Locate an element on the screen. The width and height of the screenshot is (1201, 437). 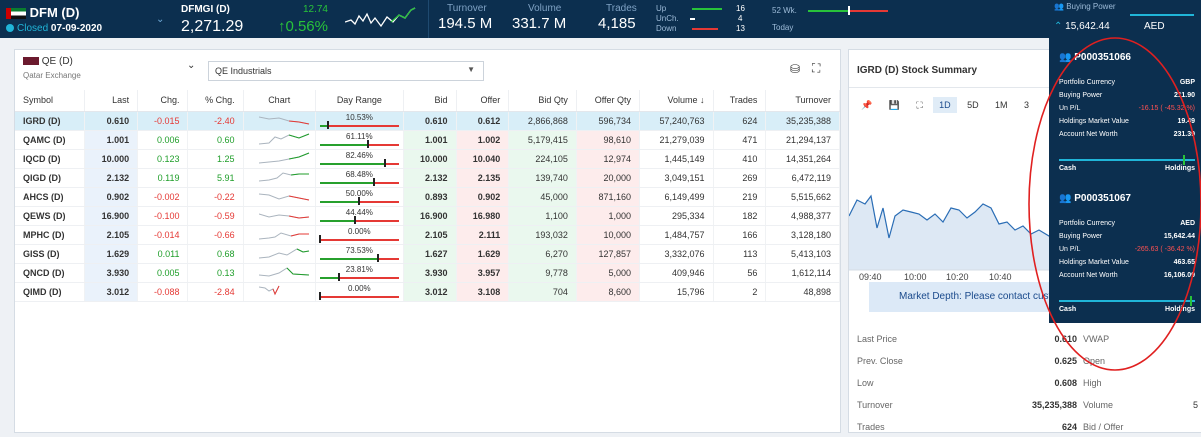
symbol-cell: QEWS (D) is located at coordinates (50, 216).